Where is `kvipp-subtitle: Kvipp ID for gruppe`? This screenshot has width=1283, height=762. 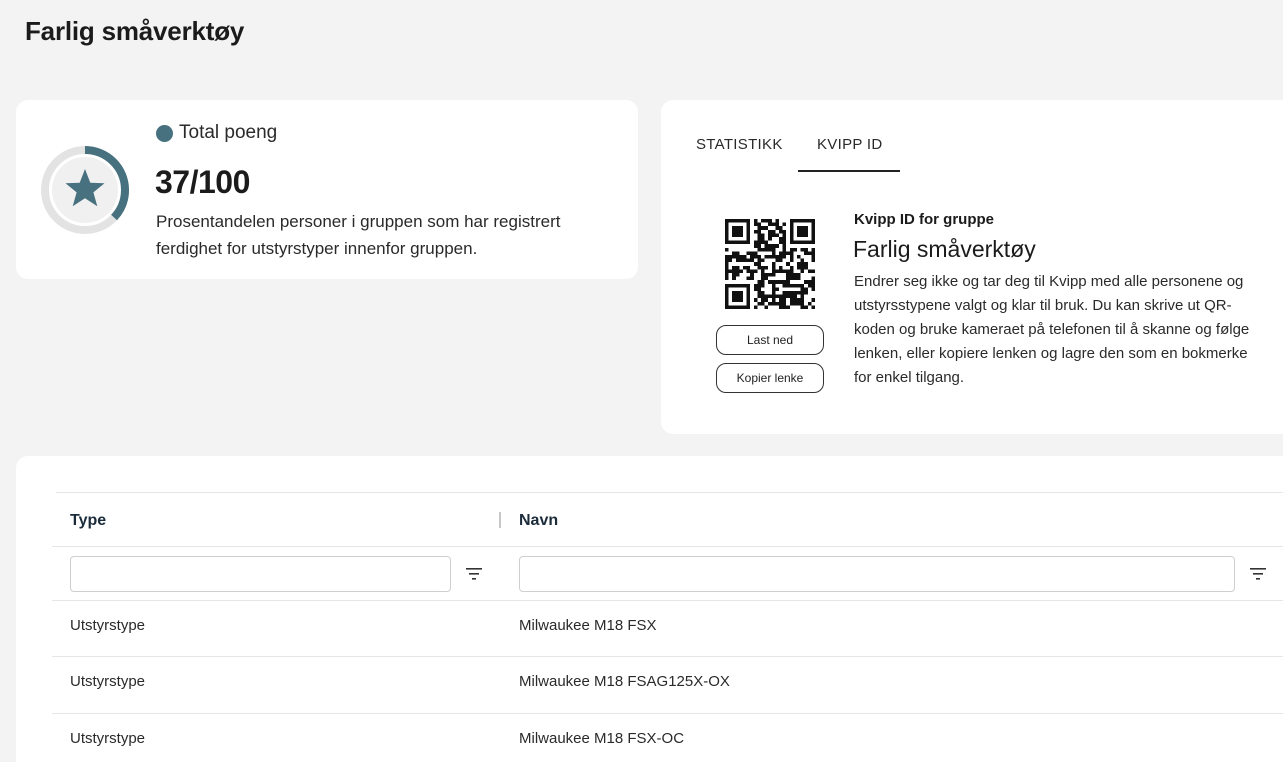 kvipp-subtitle: Kvipp ID for gruppe is located at coordinates (924, 219).